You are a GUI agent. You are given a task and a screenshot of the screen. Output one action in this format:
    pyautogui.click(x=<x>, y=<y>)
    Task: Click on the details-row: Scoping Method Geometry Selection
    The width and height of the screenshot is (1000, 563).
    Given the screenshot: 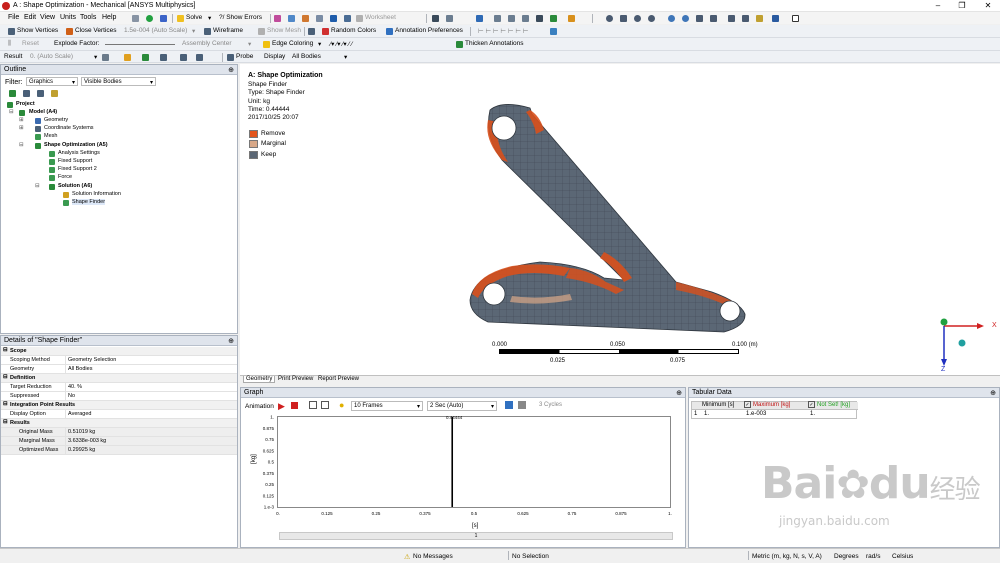 What is the action you would take?
    pyautogui.click(x=119, y=360)
    